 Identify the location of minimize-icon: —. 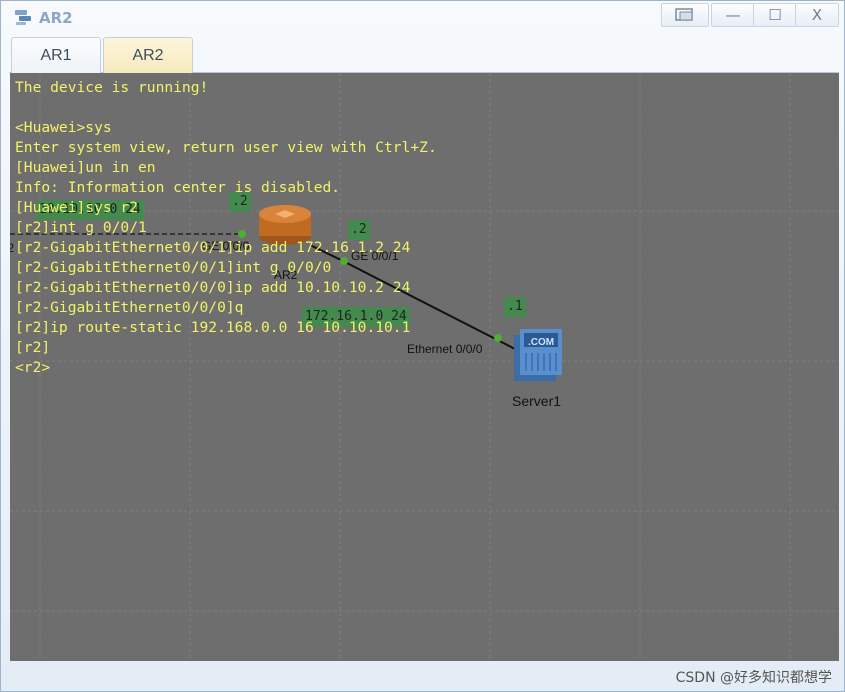
(733, 15).